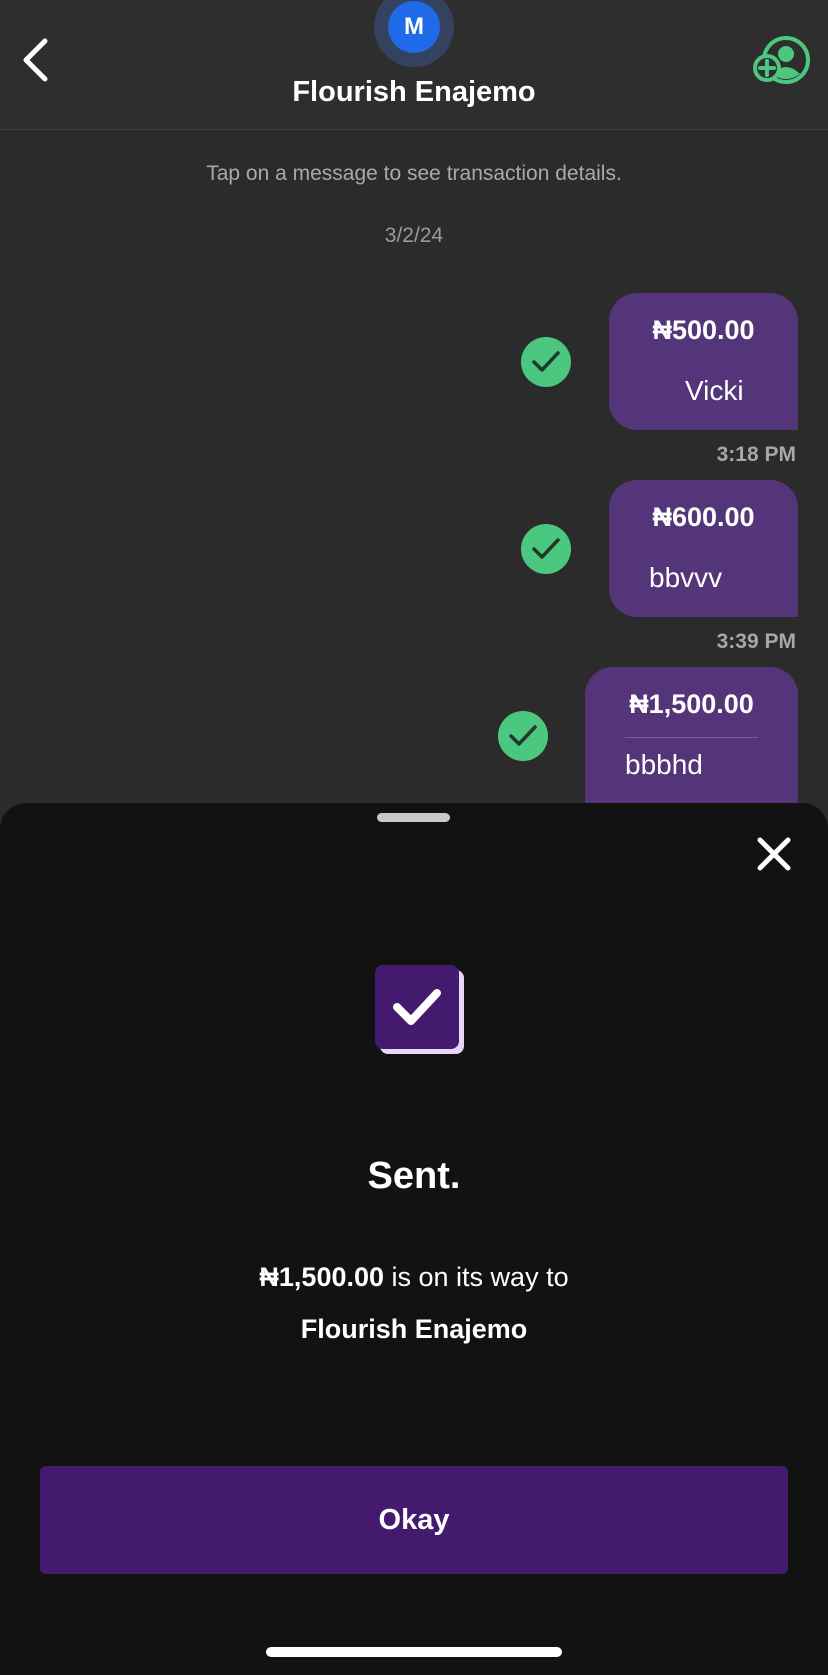 The image size is (828, 1675). Describe the element at coordinates (703, 517) in the screenshot. I see `message-amount: ₦600.00` at that location.